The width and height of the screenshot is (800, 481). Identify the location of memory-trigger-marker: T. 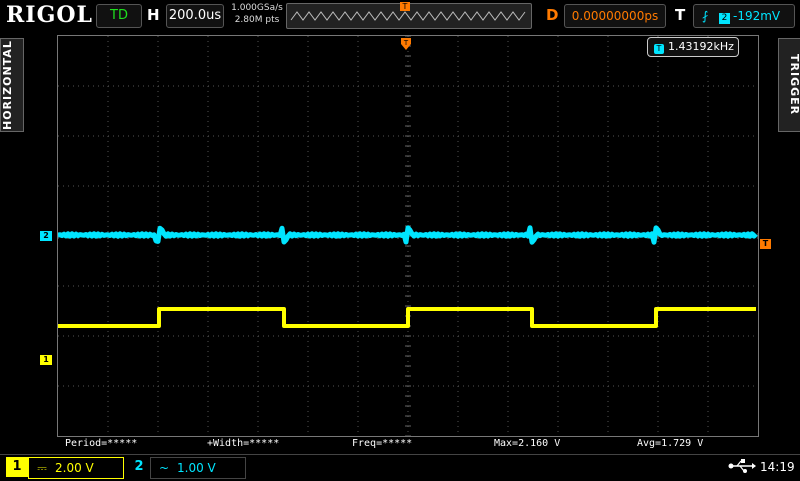
(405, 6).